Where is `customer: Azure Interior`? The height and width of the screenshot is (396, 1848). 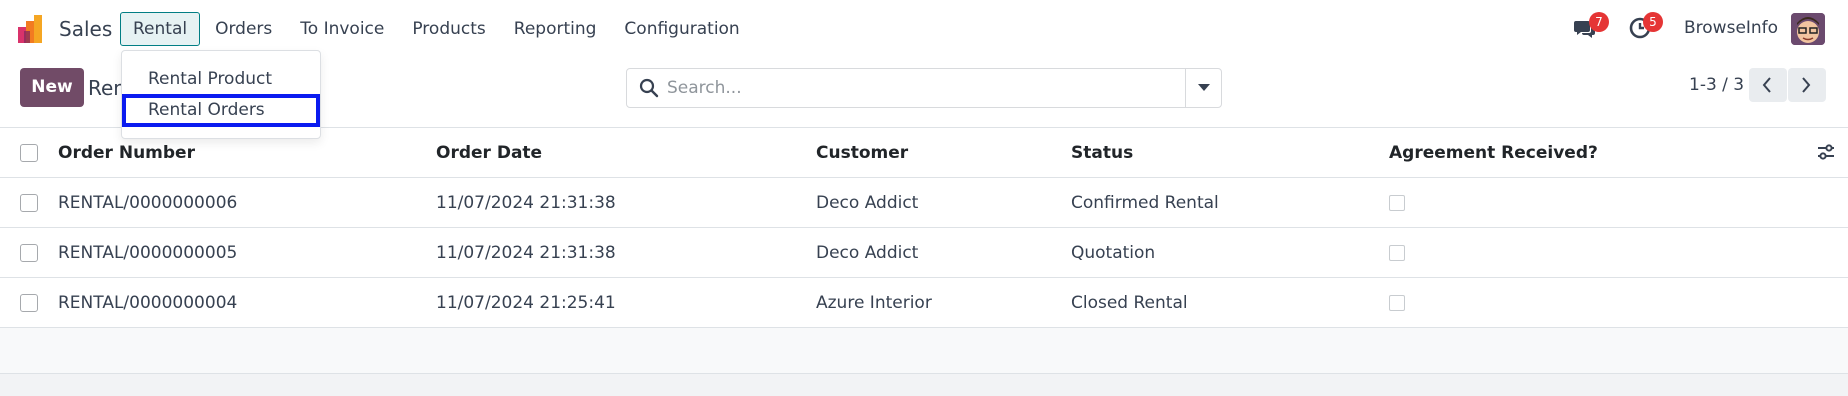 customer: Azure Interior is located at coordinates (874, 303).